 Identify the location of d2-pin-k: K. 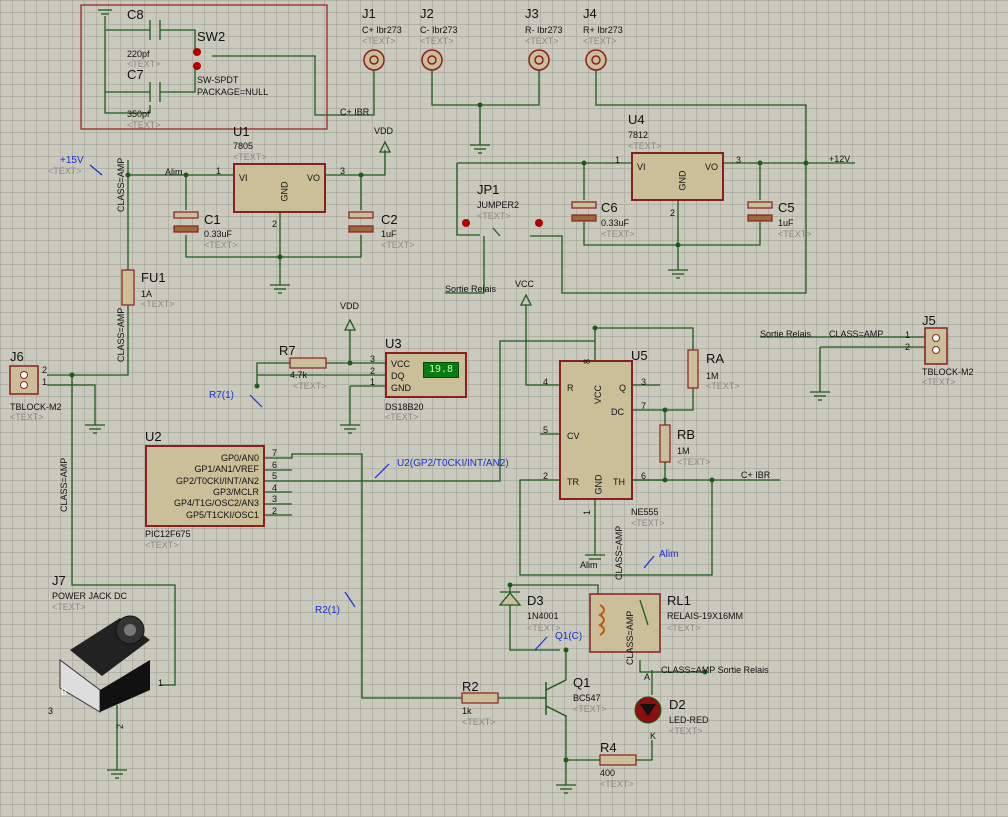
(653, 736).